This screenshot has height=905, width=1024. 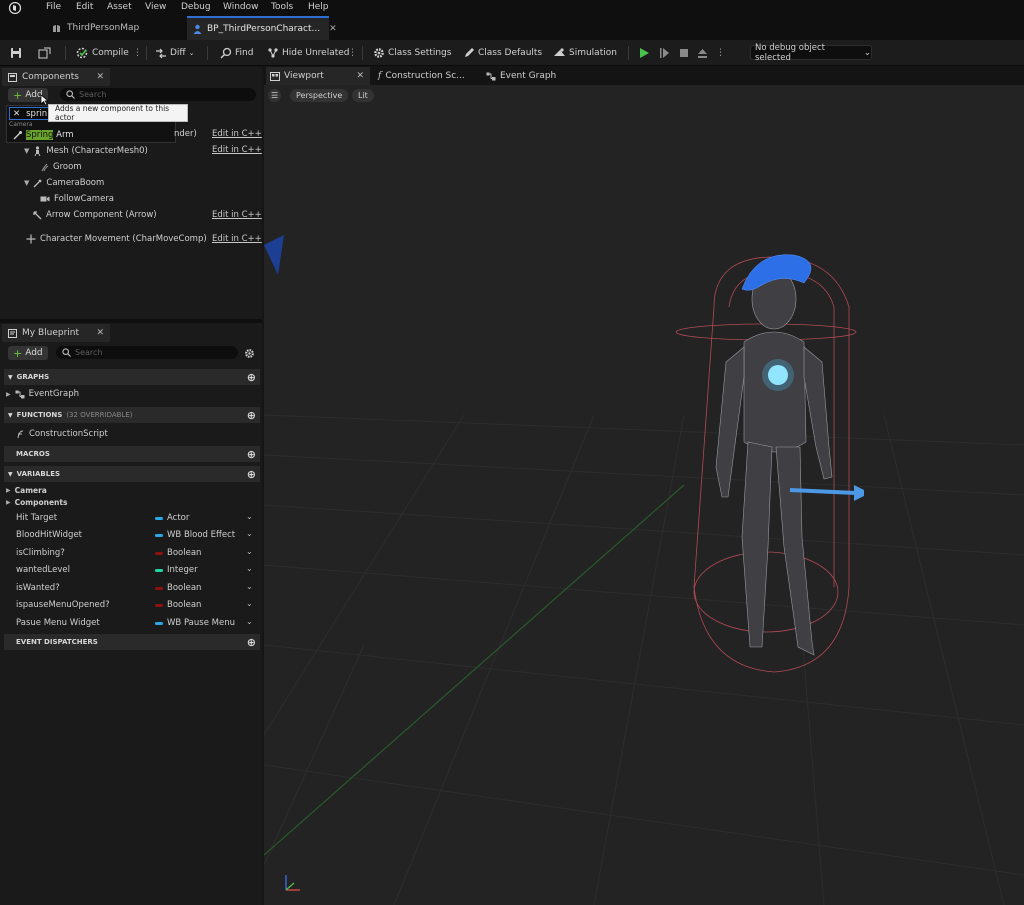 I want to click on save-icon, so click(x=16, y=53).